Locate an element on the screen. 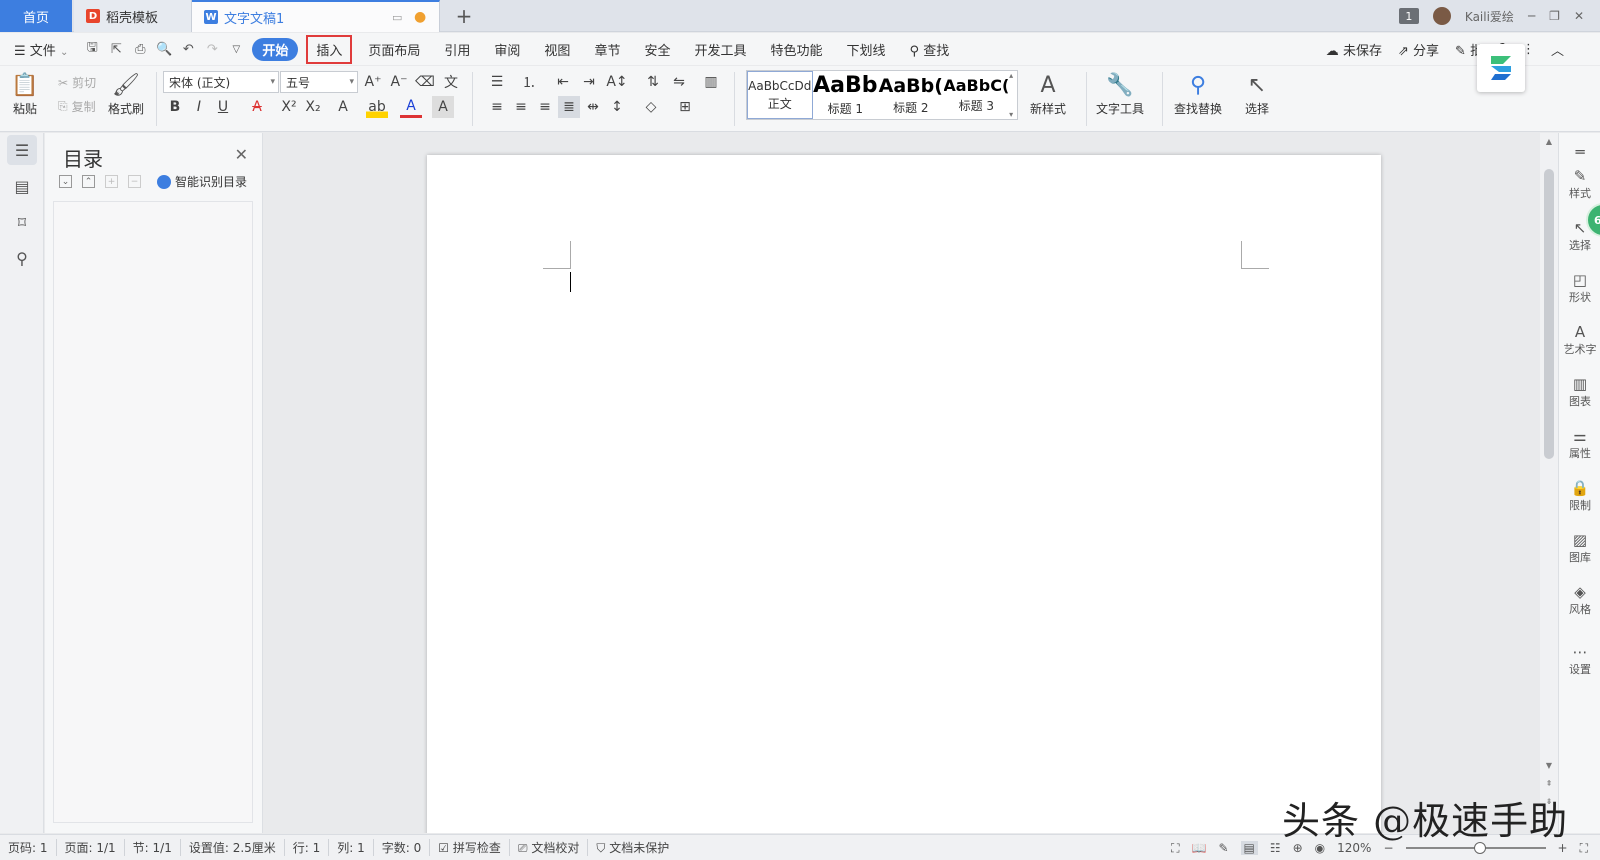 This screenshot has height=860, width=1600. tab-view: 视图 is located at coordinates (557, 49).